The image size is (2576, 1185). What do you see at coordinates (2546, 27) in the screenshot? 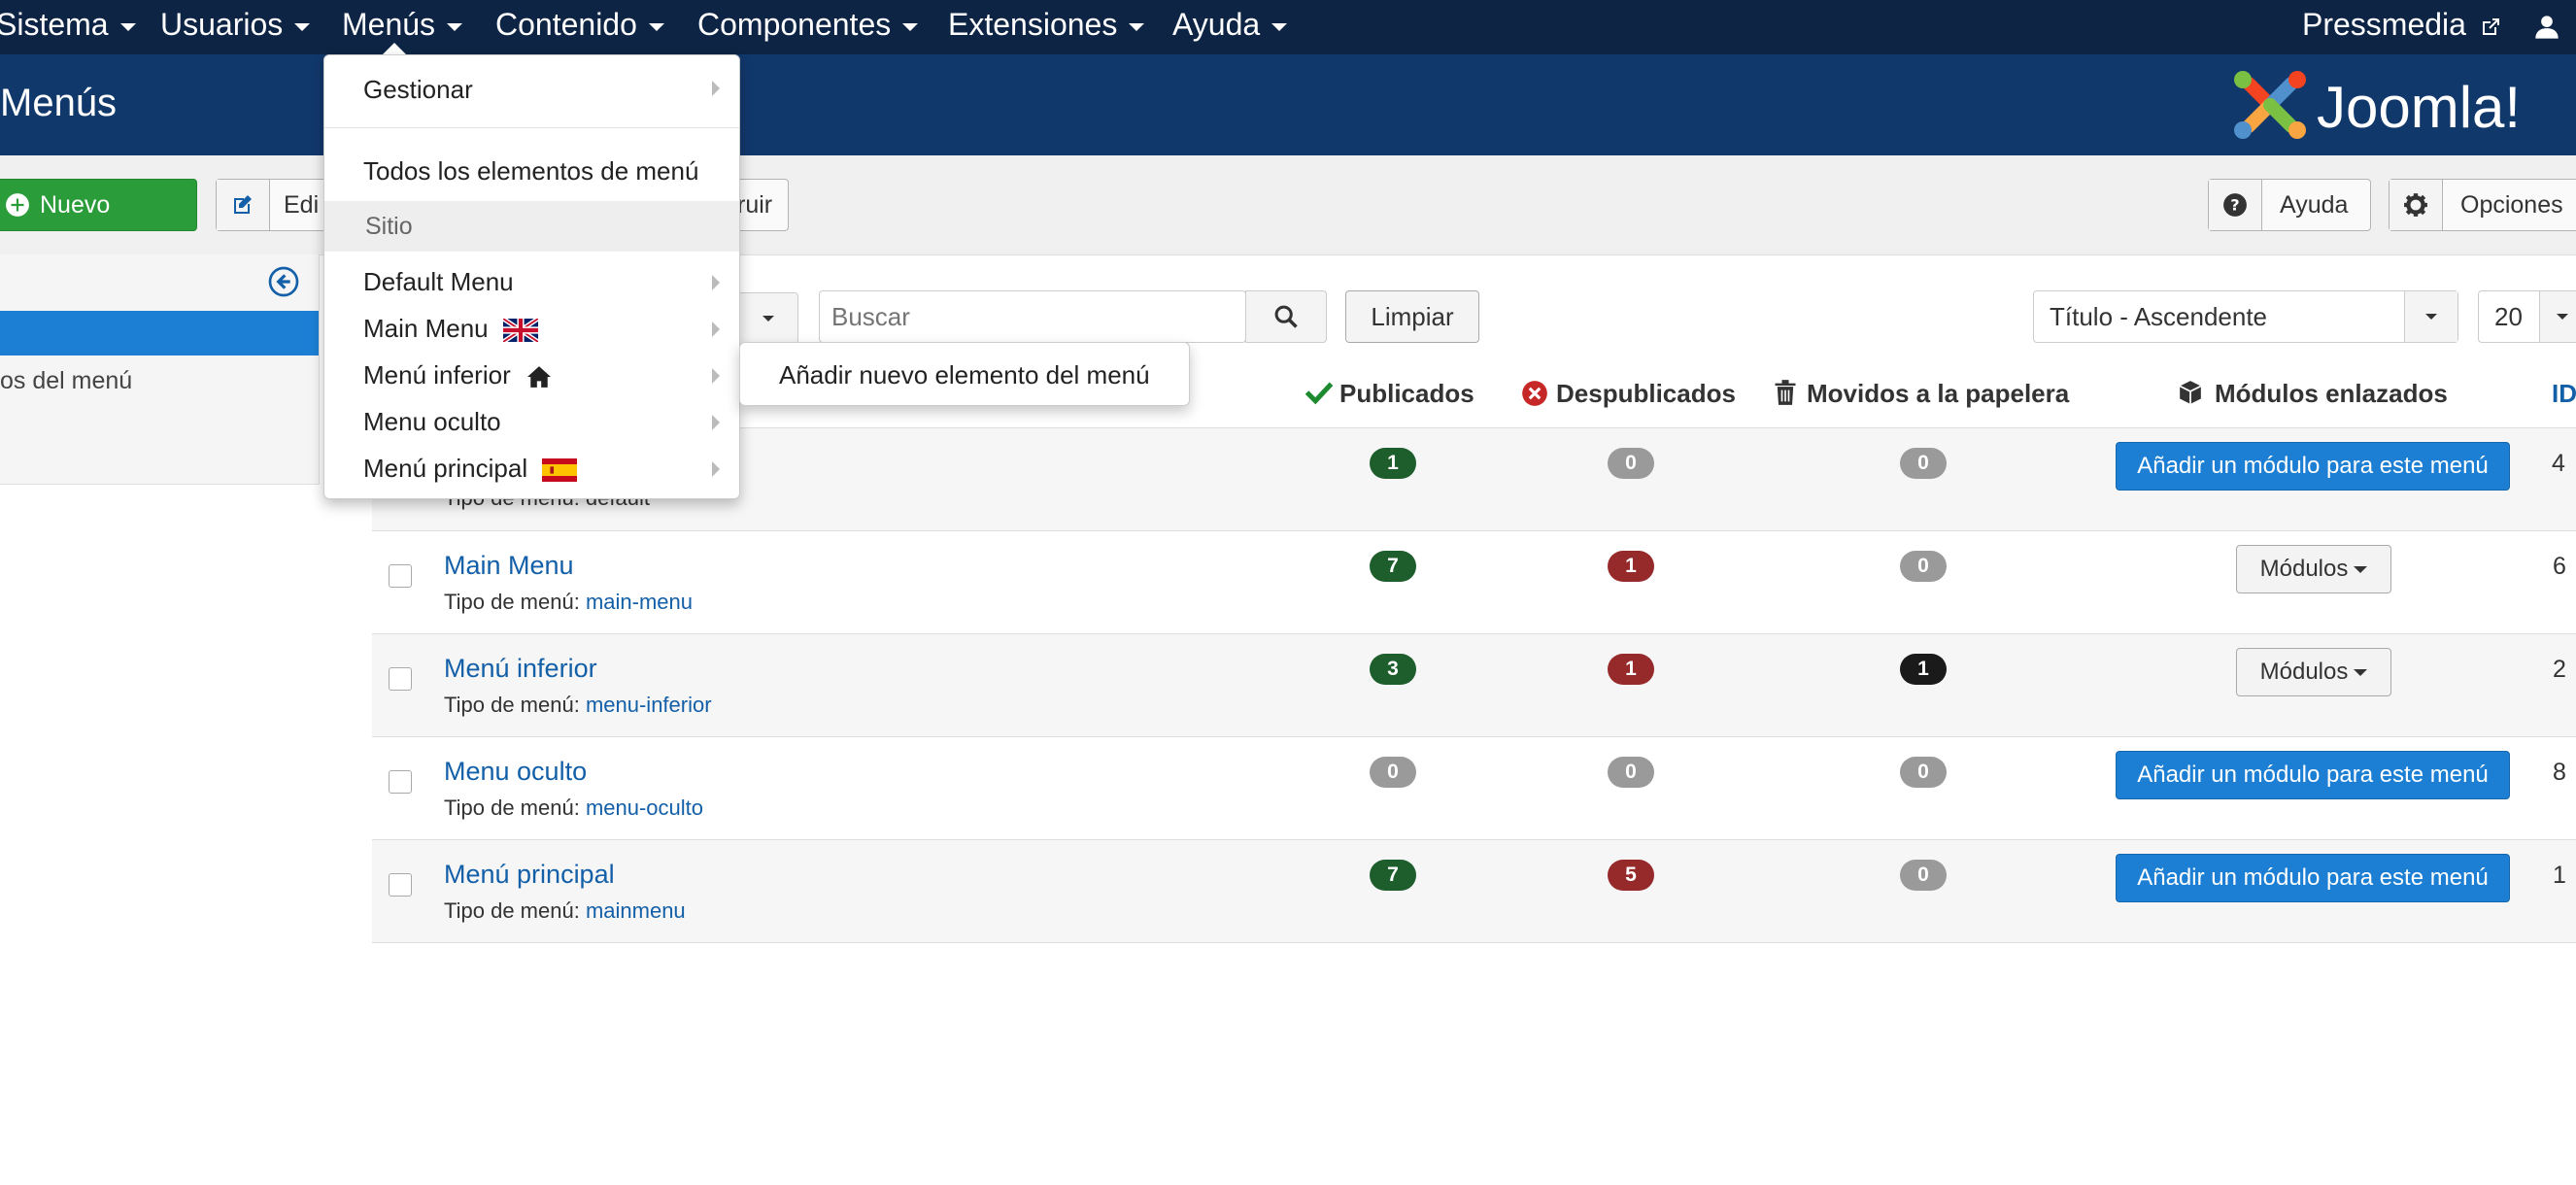
I see `user-menu` at bounding box center [2546, 27].